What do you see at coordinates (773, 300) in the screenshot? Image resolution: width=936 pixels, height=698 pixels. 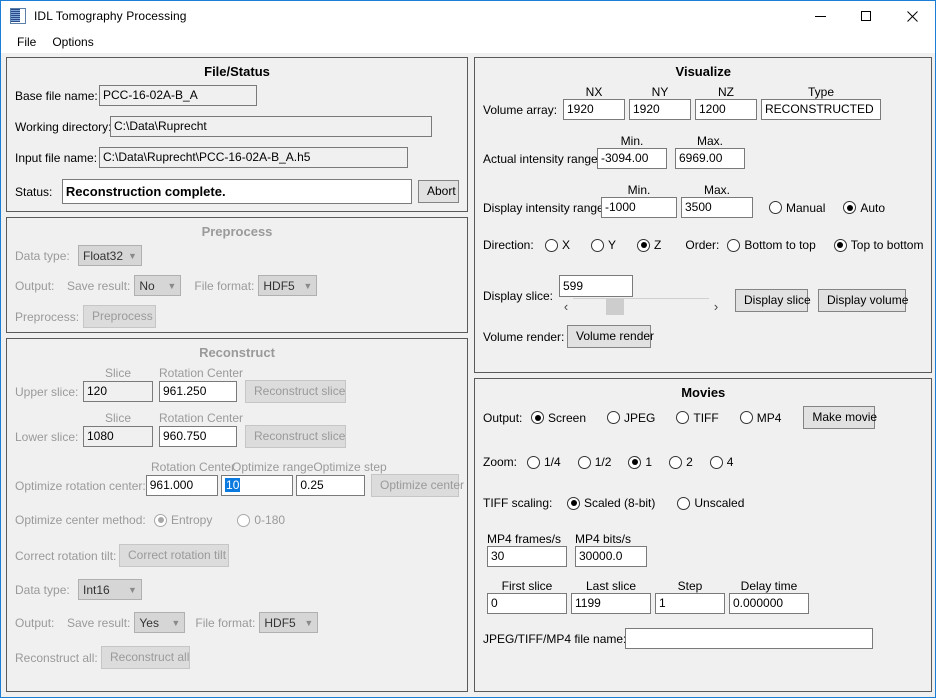 I see `display-slice-button: Display slice` at bounding box center [773, 300].